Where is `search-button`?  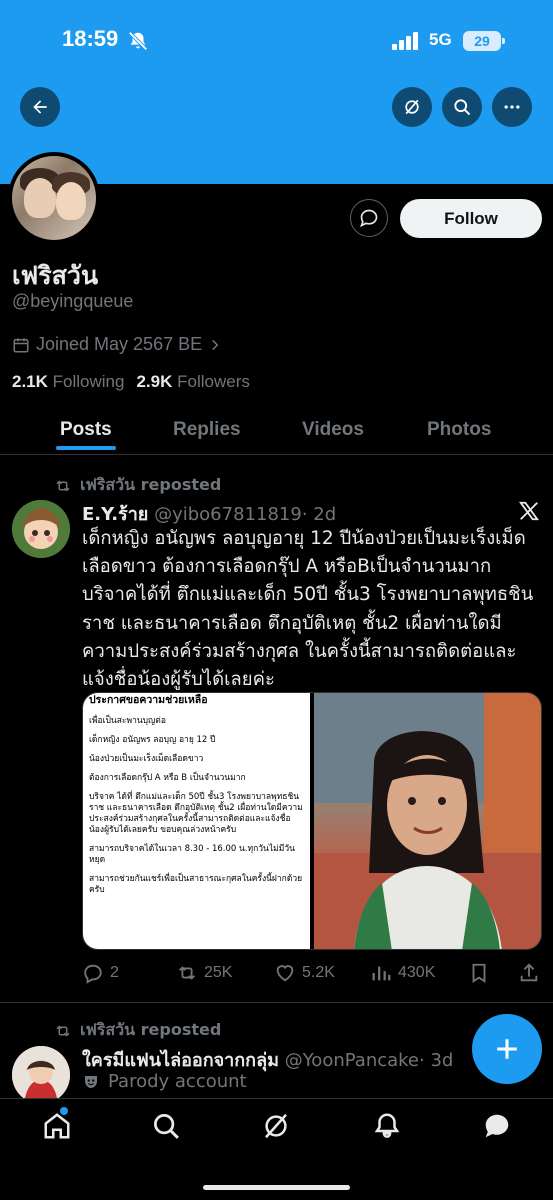 search-button is located at coordinates (462, 107).